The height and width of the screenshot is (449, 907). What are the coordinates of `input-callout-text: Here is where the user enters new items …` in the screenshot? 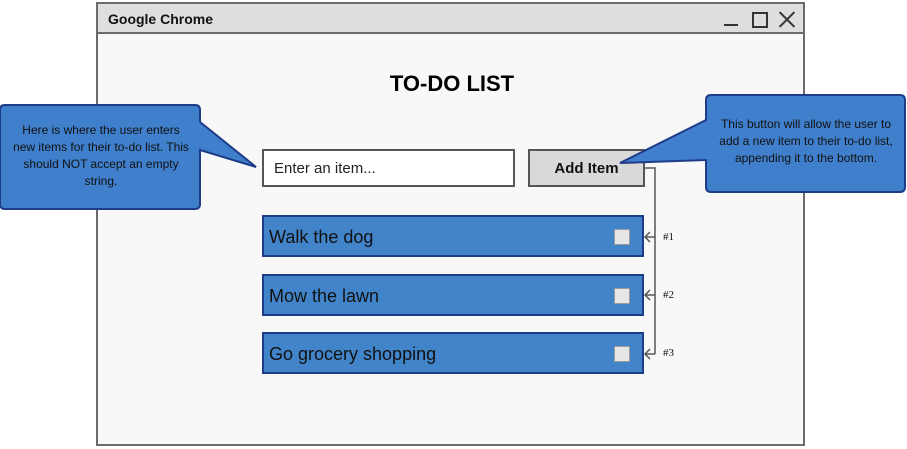 It's located at (101, 155).